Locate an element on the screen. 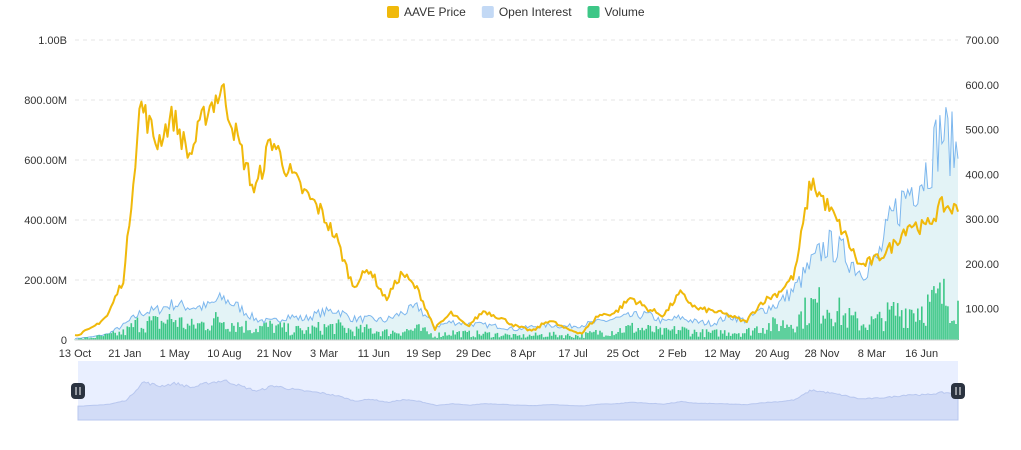  y-left-tick-label: 200.00M is located at coordinates (45, 281).